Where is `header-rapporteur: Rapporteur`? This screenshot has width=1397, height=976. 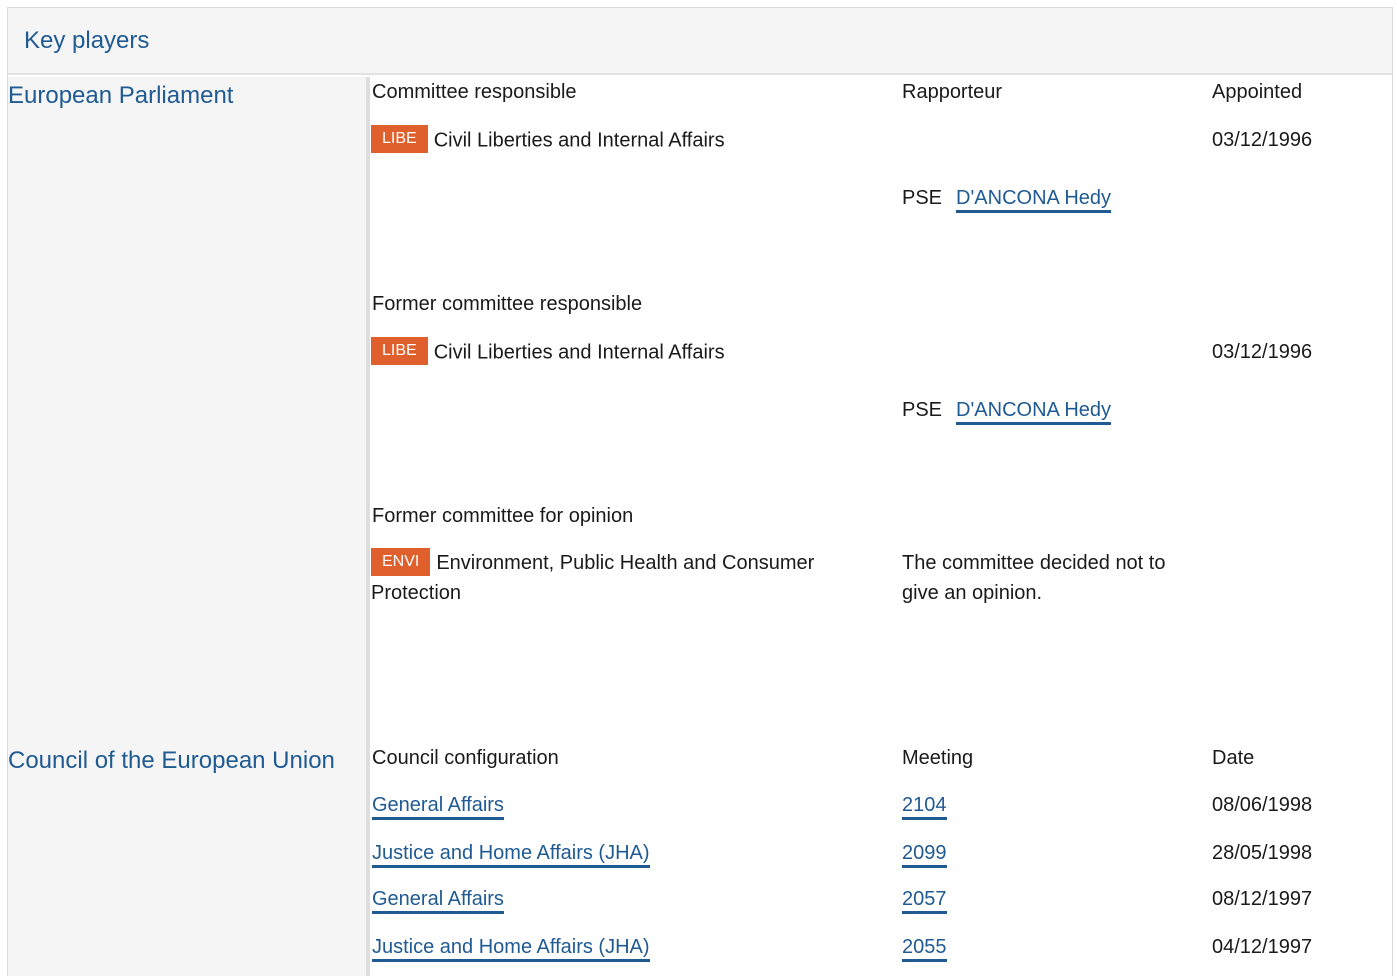 header-rapporteur: Rapporteur is located at coordinates (952, 92).